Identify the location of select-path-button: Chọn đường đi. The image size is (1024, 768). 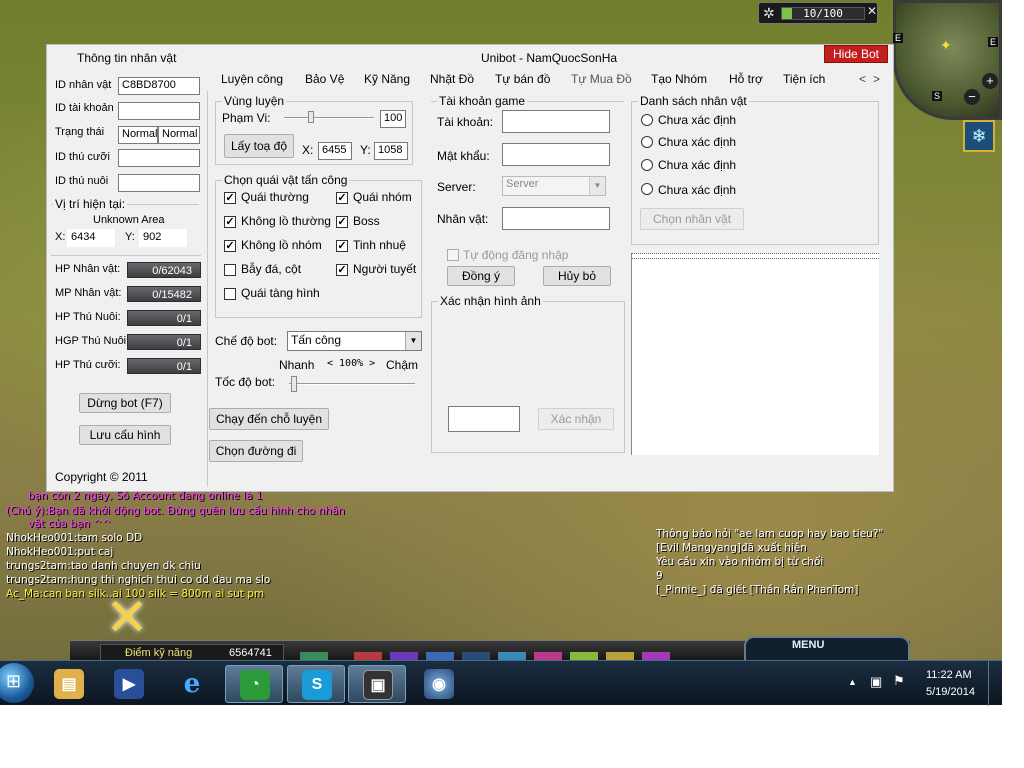
(256, 451).